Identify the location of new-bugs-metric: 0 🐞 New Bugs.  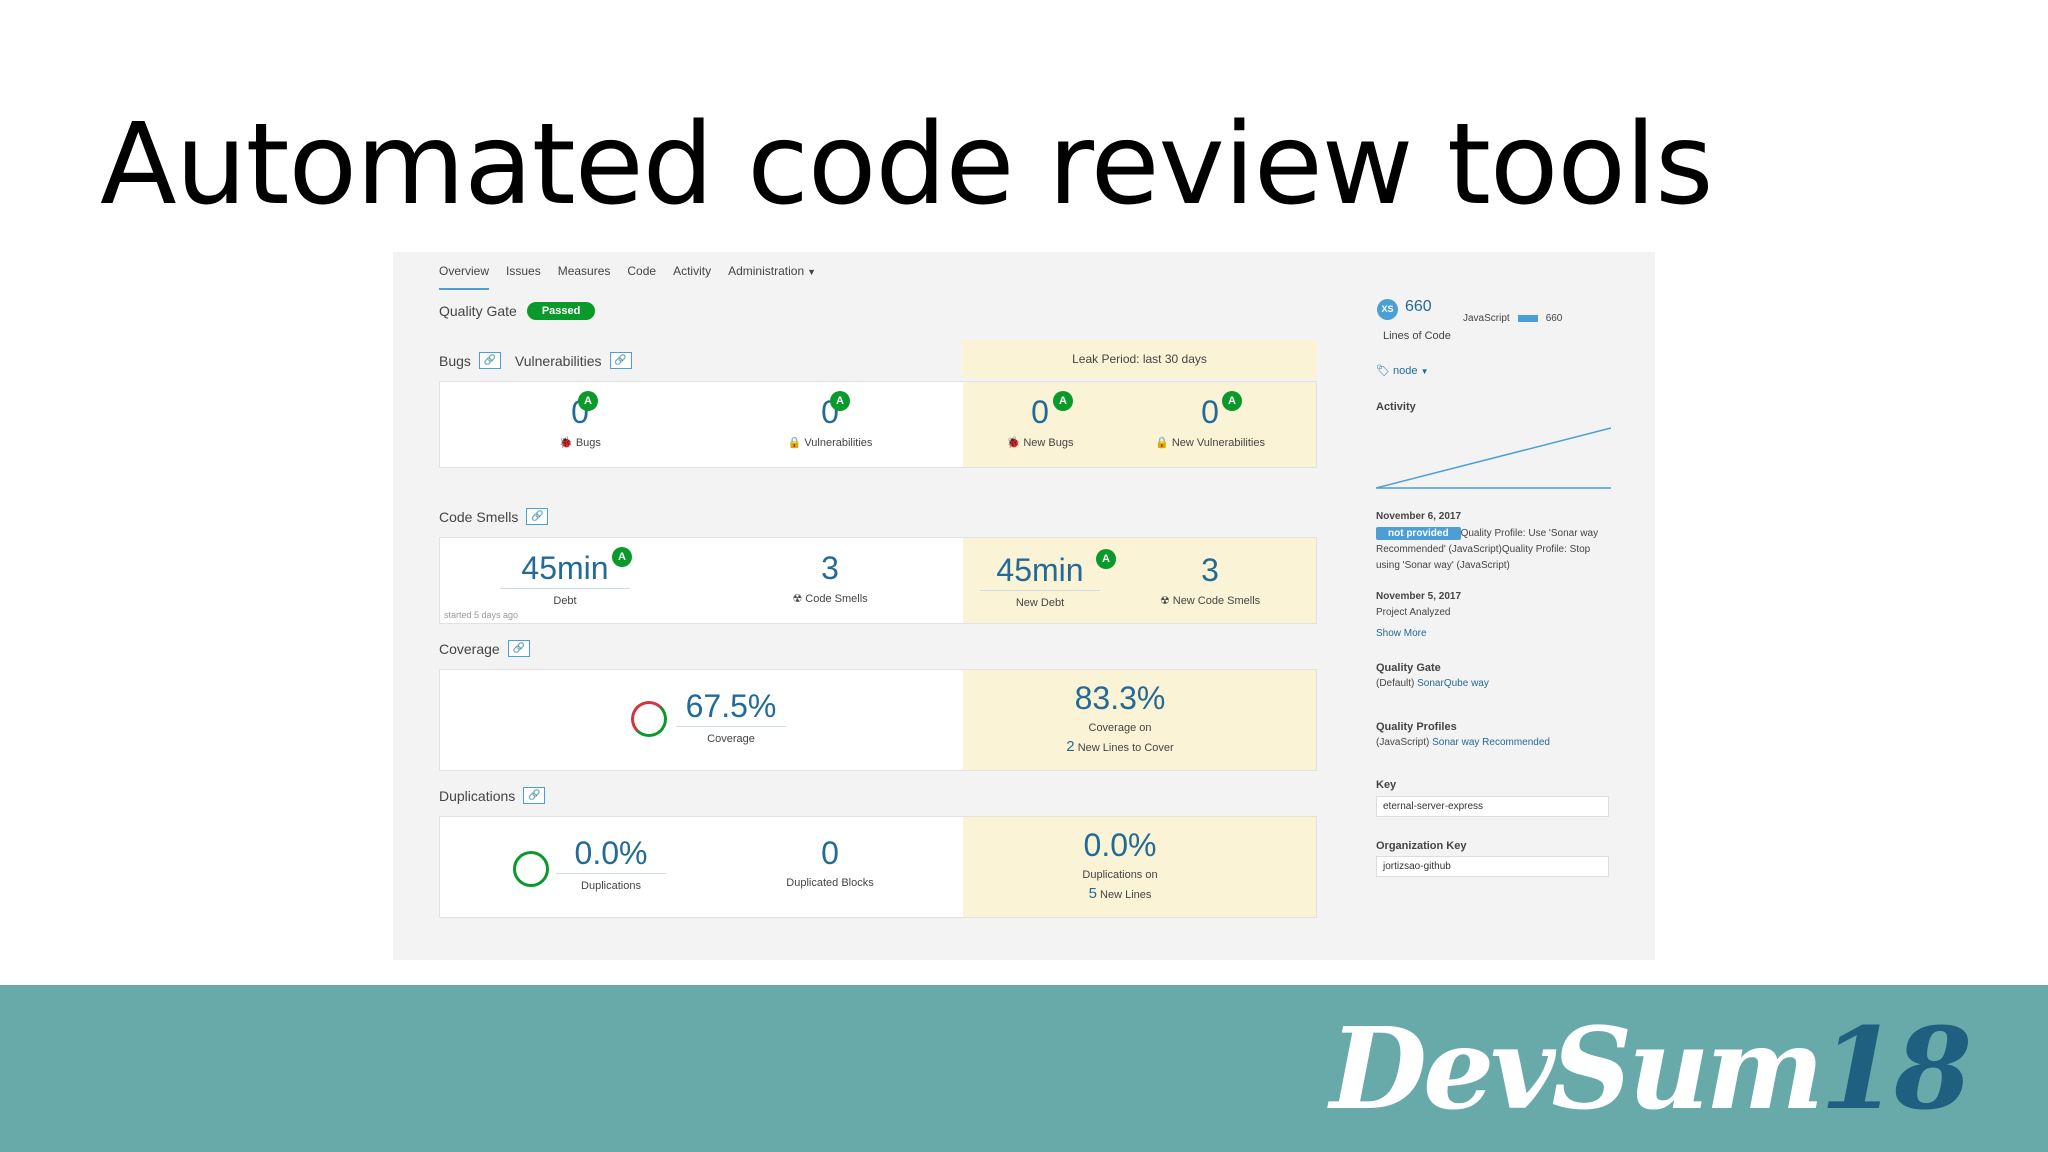
(1040, 421).